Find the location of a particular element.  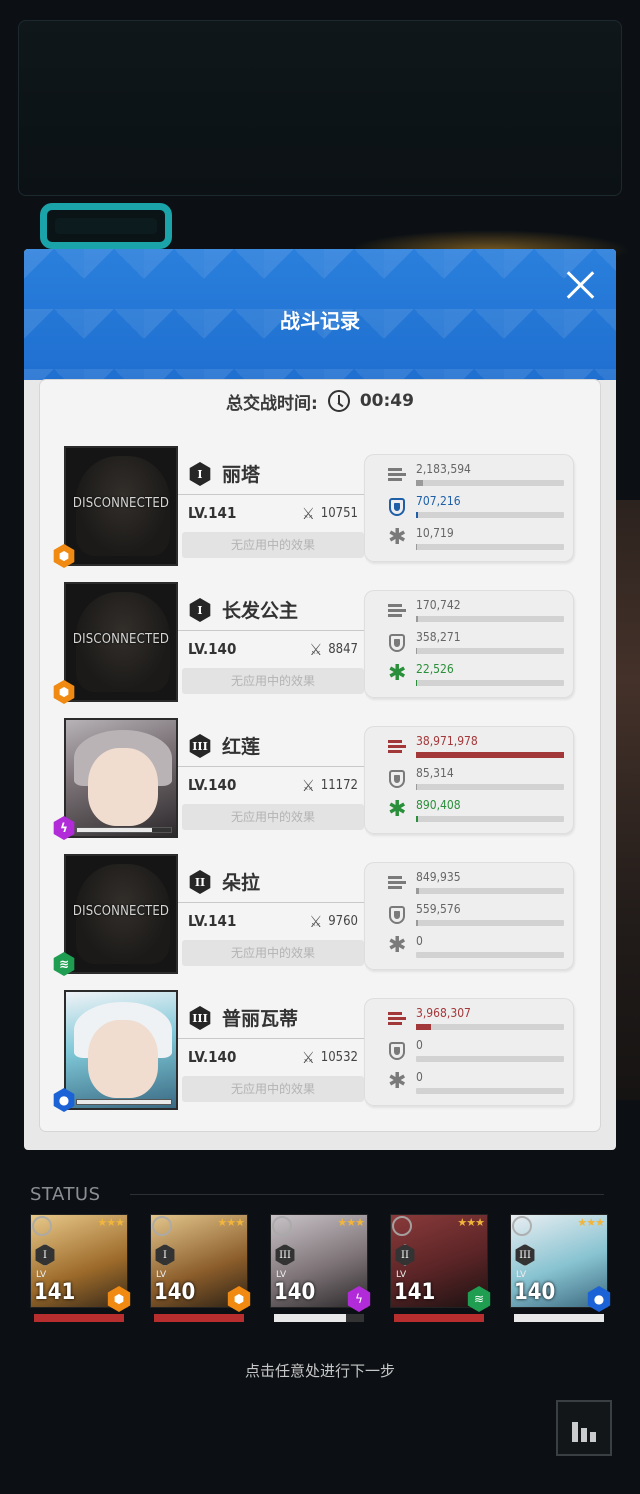

battle-time: 总交战时间: 00:49 is located at coordinates (320, 401).